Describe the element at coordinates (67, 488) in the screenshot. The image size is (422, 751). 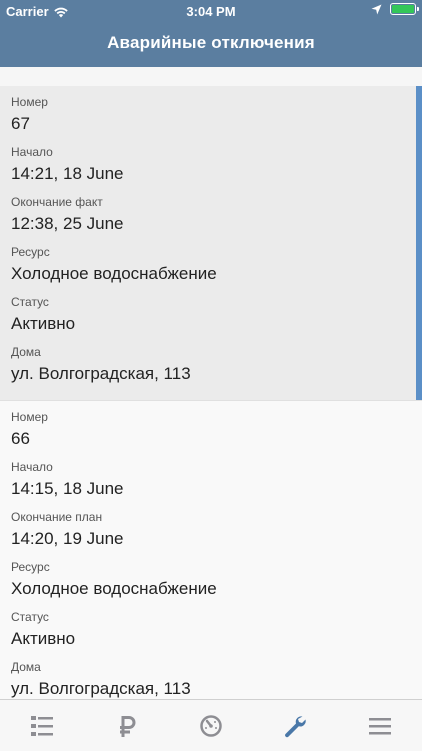
I see `field-value: 14:15, 18 June` at that location.